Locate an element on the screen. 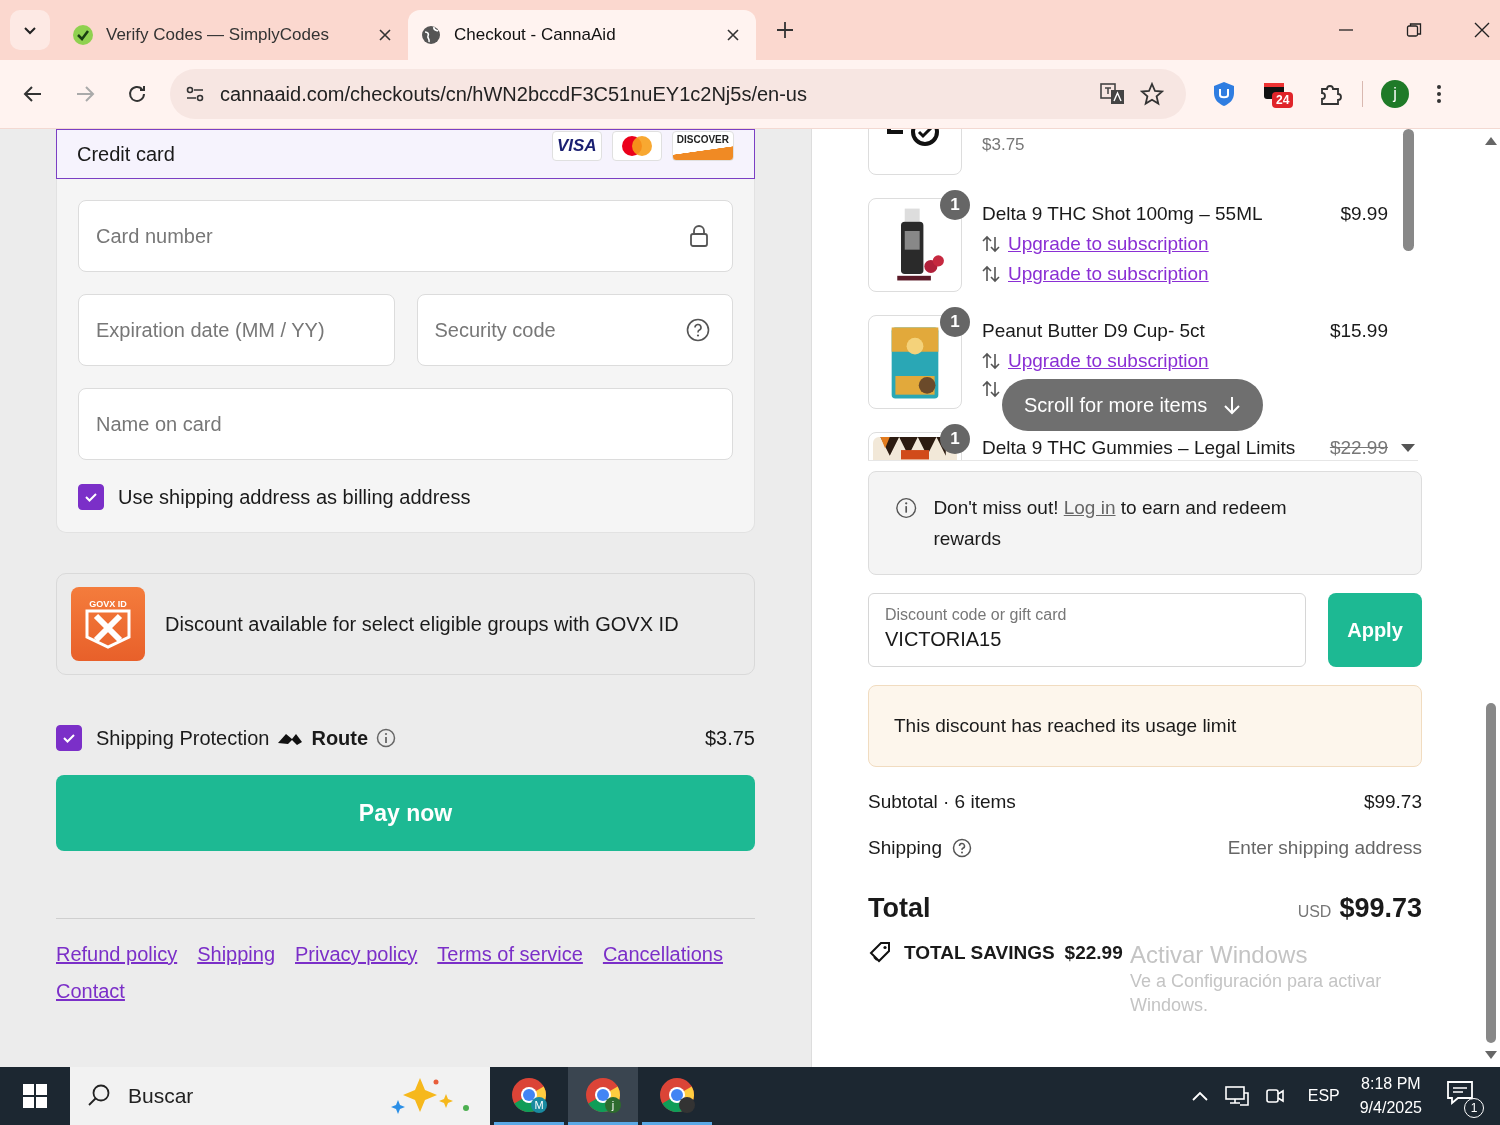  product-name: Peanut Butter D9 Cup- 5ct is located at coordinates (1093, 331).